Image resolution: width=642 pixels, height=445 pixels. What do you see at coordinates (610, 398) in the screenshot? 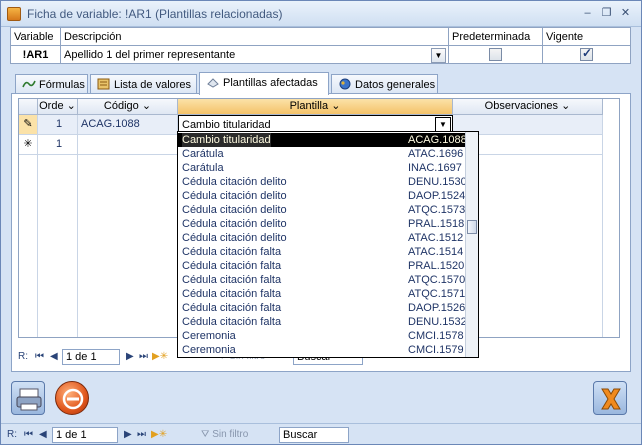
I see `exit-button` at bounding box center [610, 398].